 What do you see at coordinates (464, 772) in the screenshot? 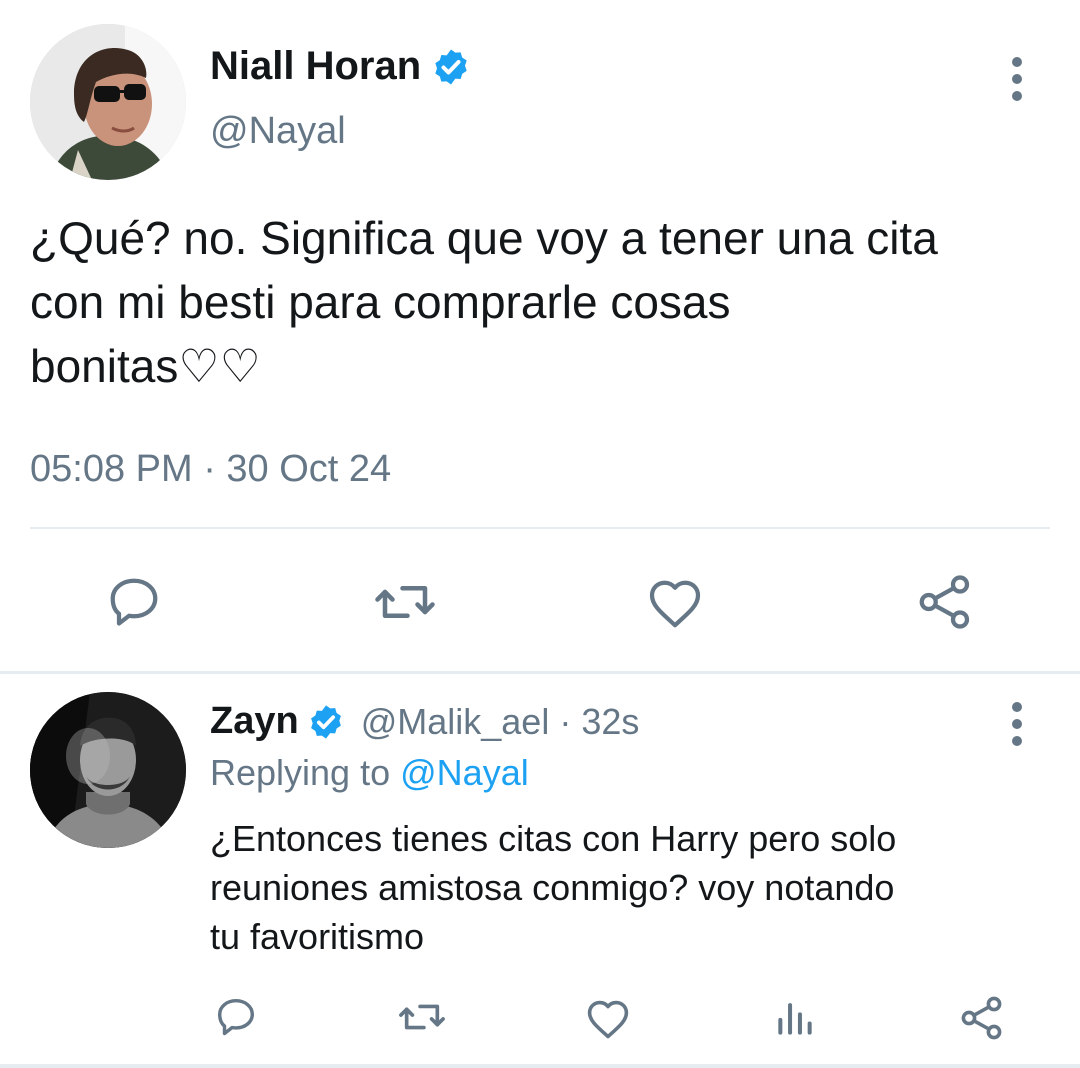
I see `replying-to-handle: @Nayal` at bounding box center [464, 772].